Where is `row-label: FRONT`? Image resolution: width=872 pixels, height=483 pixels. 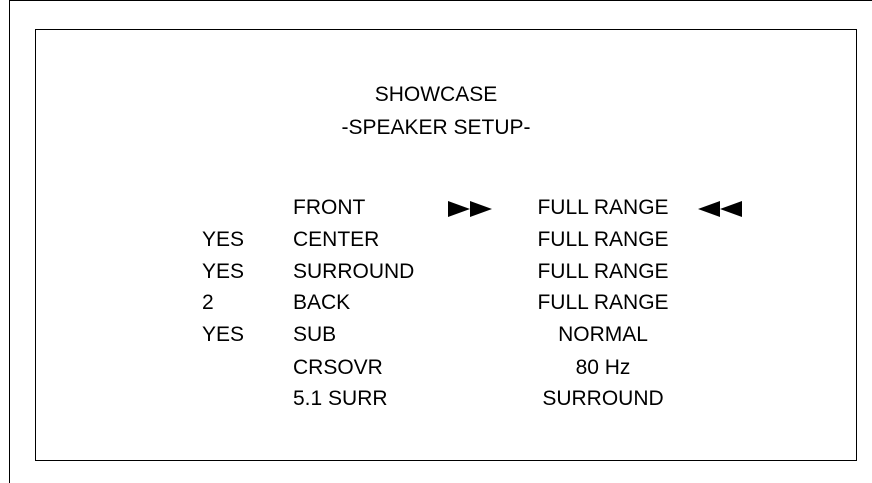
row-label: FRONT is located at coordinates (329, 207).